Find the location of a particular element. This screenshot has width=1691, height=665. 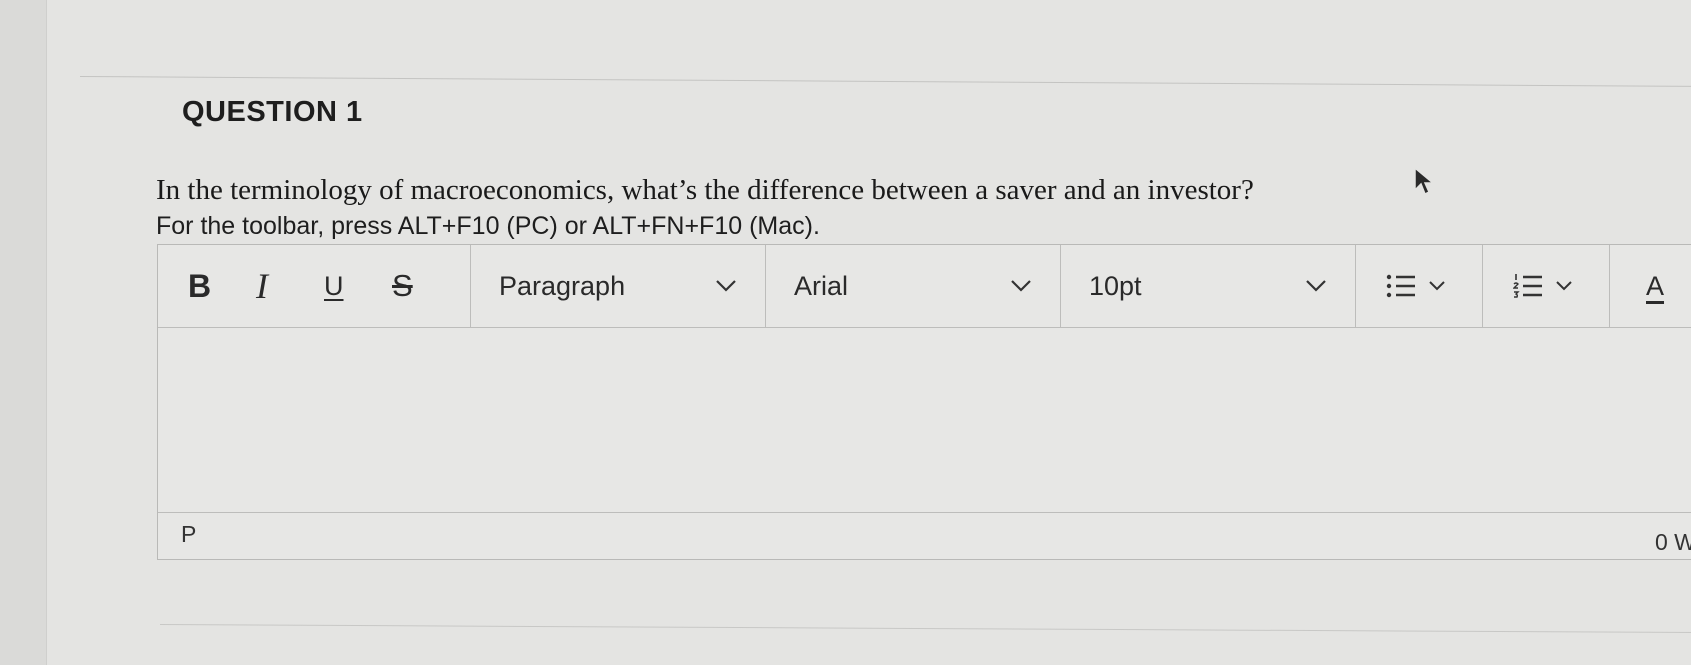

question-title: QUESTION 1 is located at coordinates (272, 112).